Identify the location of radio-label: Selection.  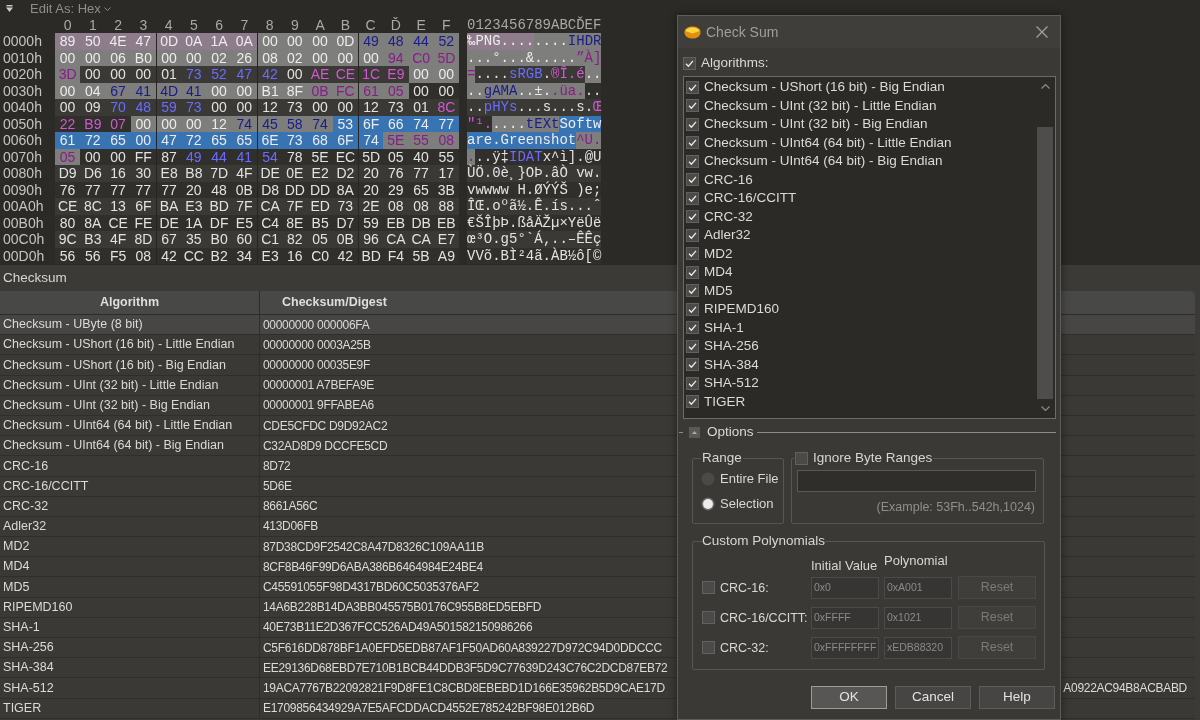
(747, 504).